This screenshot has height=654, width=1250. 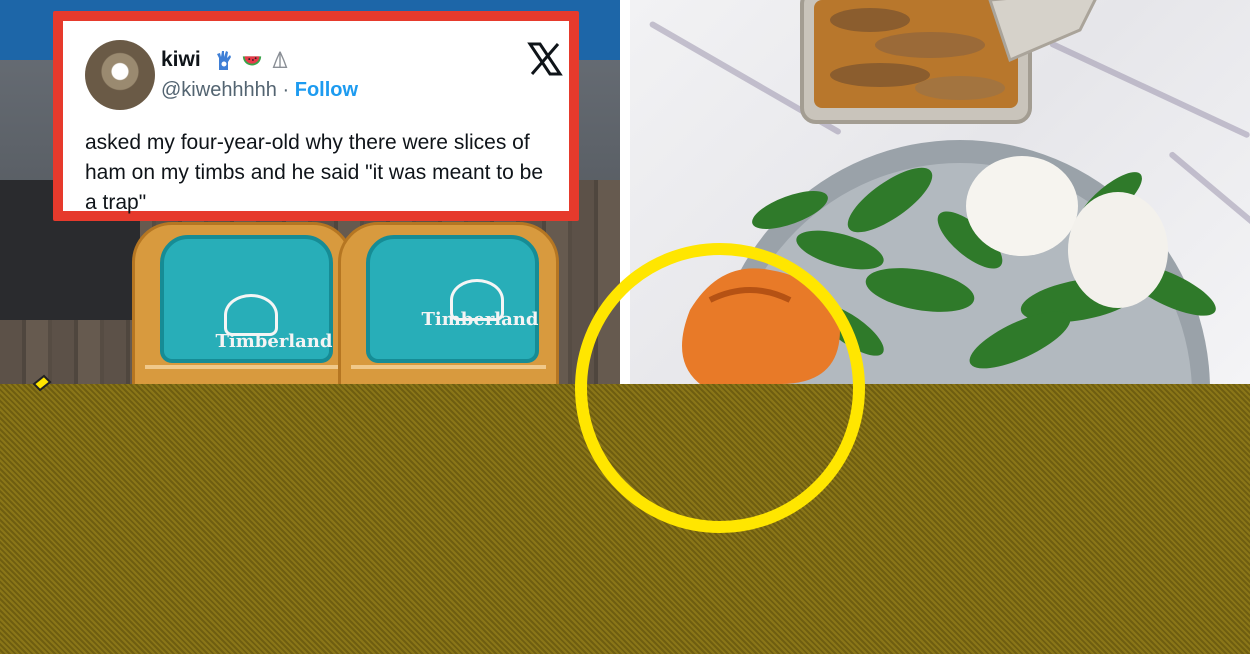 I want to click on watermelon-emoji-icon, so click(x=252, y=61).